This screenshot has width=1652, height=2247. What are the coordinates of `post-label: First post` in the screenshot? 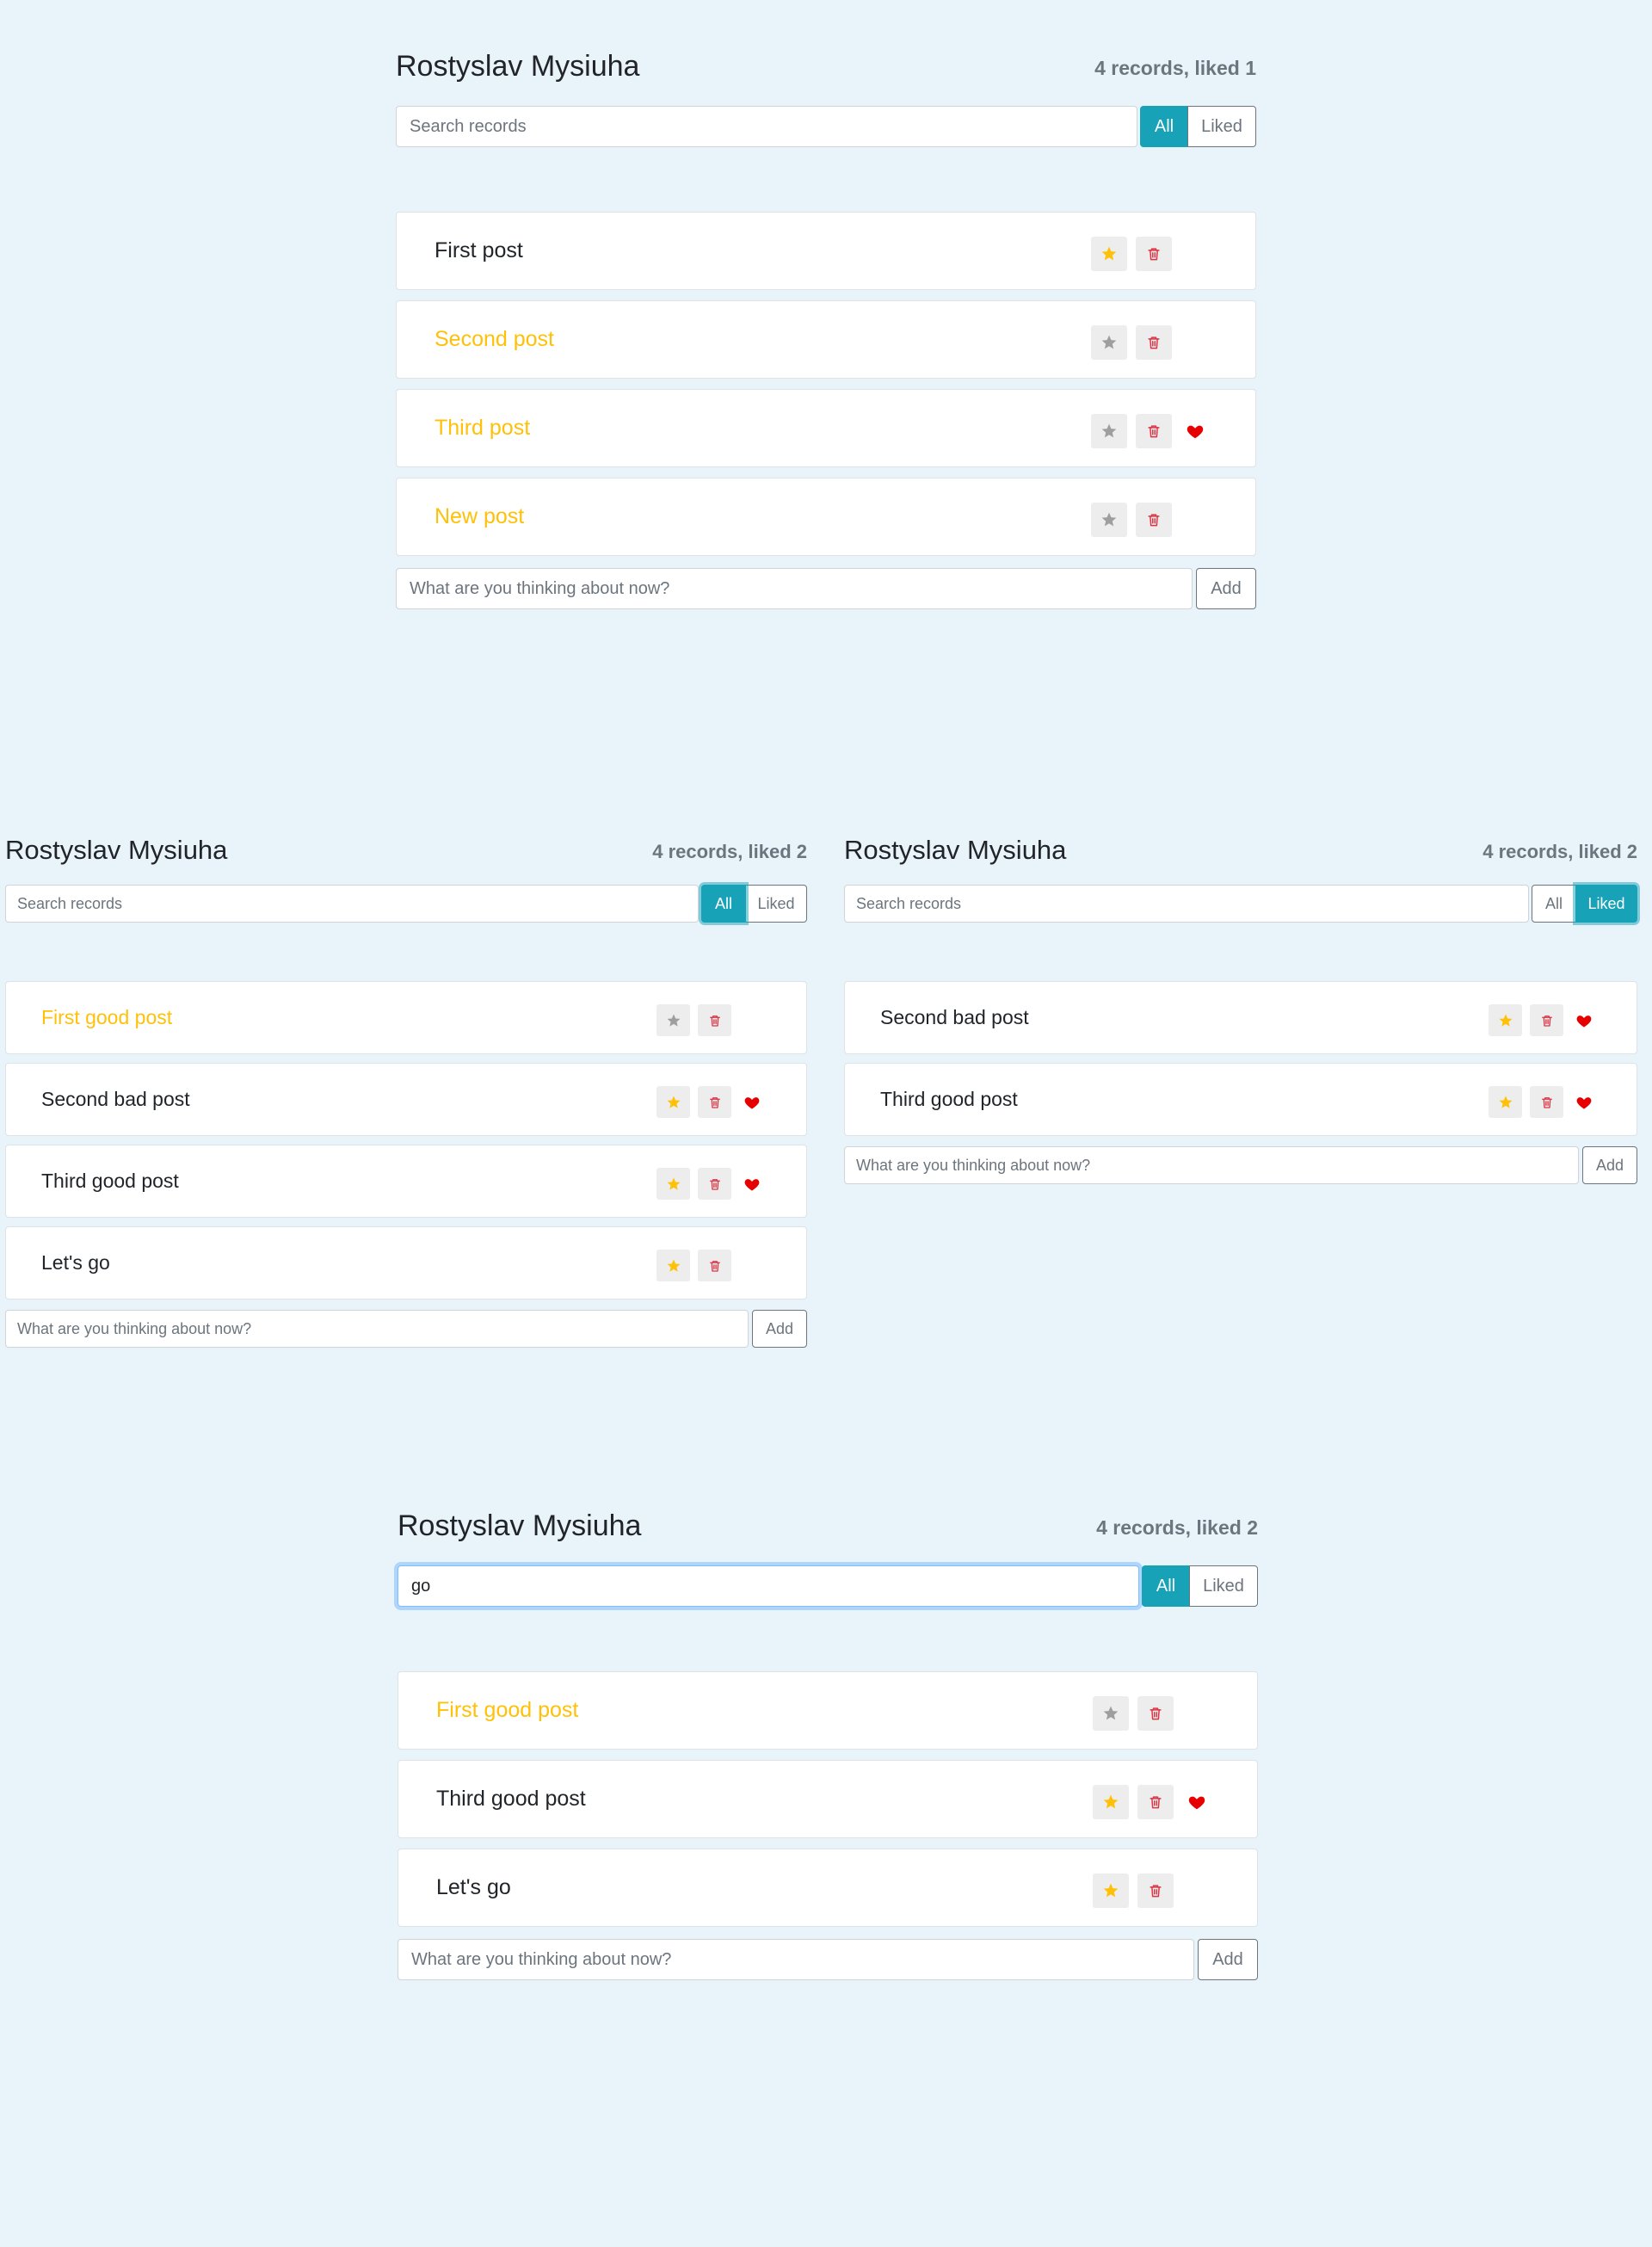 It's located at (479, 250).